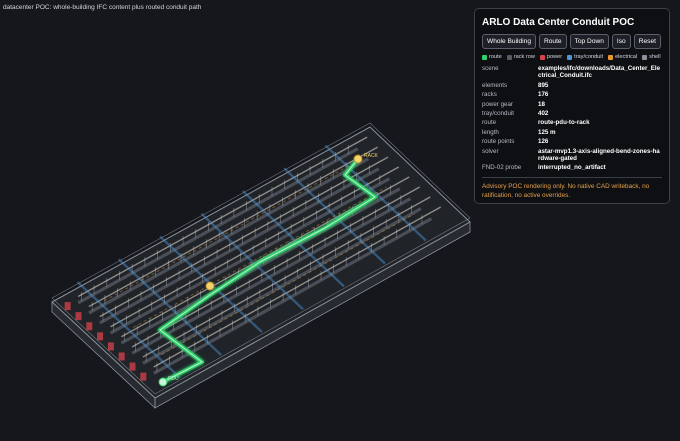  Describe the element at coordinates (484, 57) in the screenshot. I see `route-swatch-icon` at that location.